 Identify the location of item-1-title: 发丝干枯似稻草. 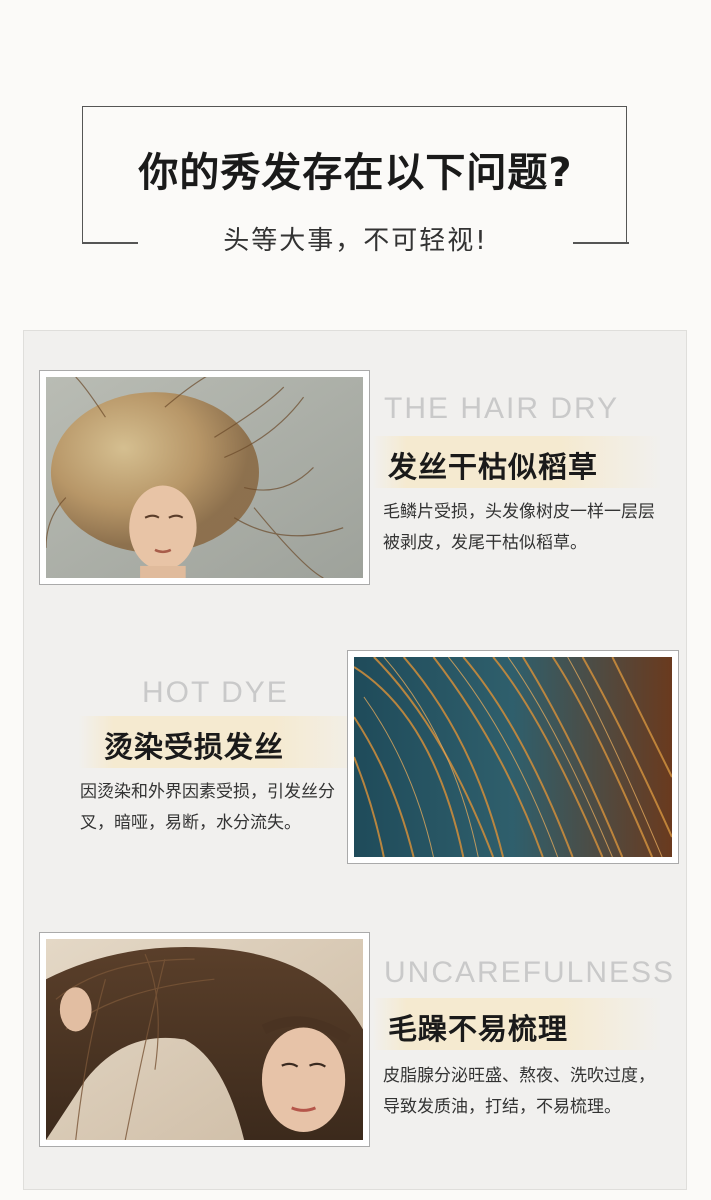
(493, 467).